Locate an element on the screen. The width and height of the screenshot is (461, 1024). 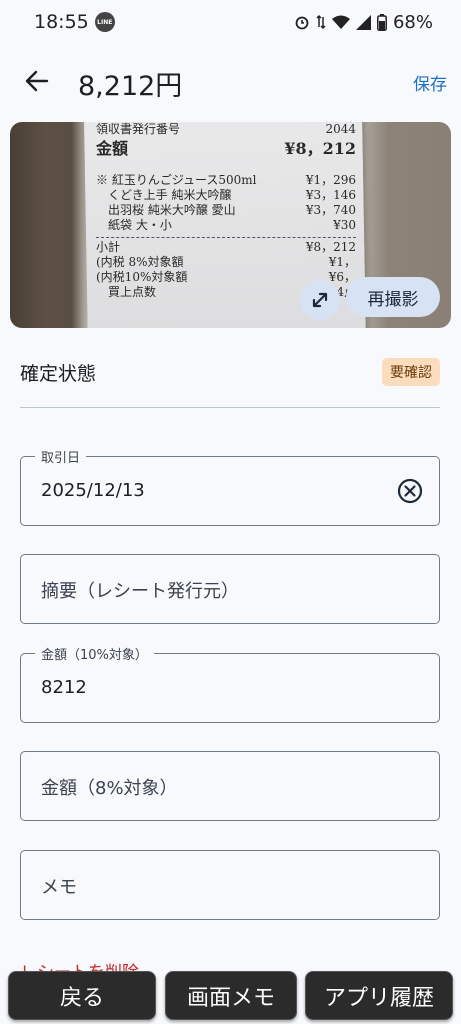
receipt-line-right: ¥1， is located at coordinates (342, 262).